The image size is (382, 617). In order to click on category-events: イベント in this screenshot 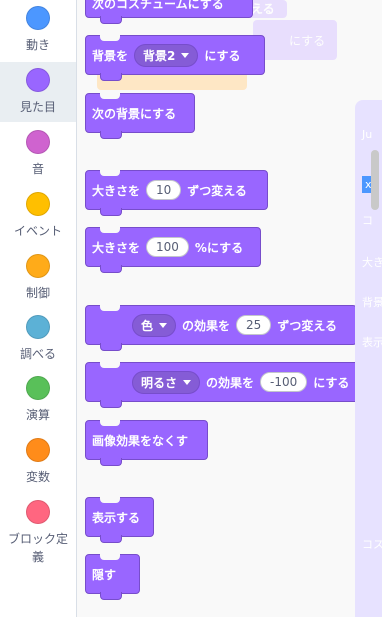, I will do `click(38, 216)`.